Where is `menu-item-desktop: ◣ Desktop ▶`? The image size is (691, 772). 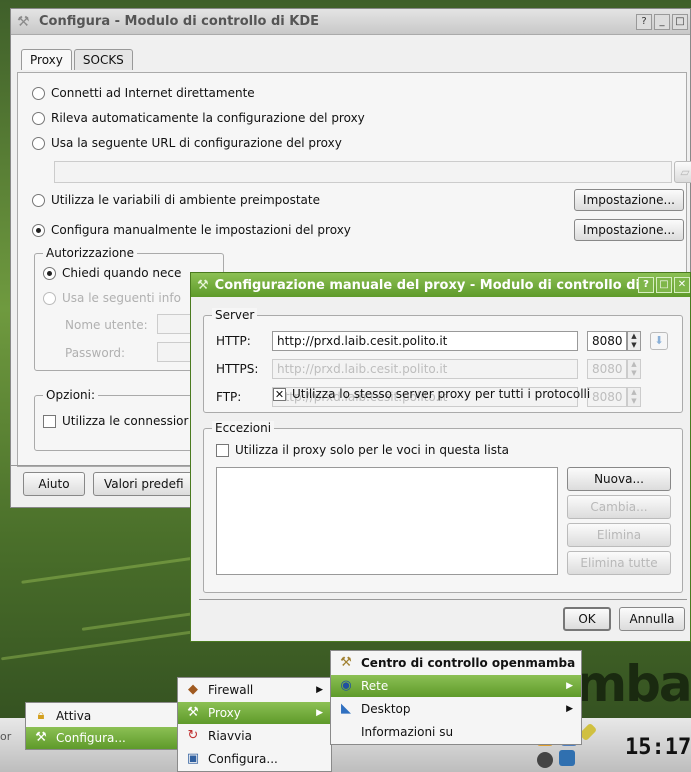
menu-item-desktop: ◣ Desktop ▶ is located at coordinates (456, 709).